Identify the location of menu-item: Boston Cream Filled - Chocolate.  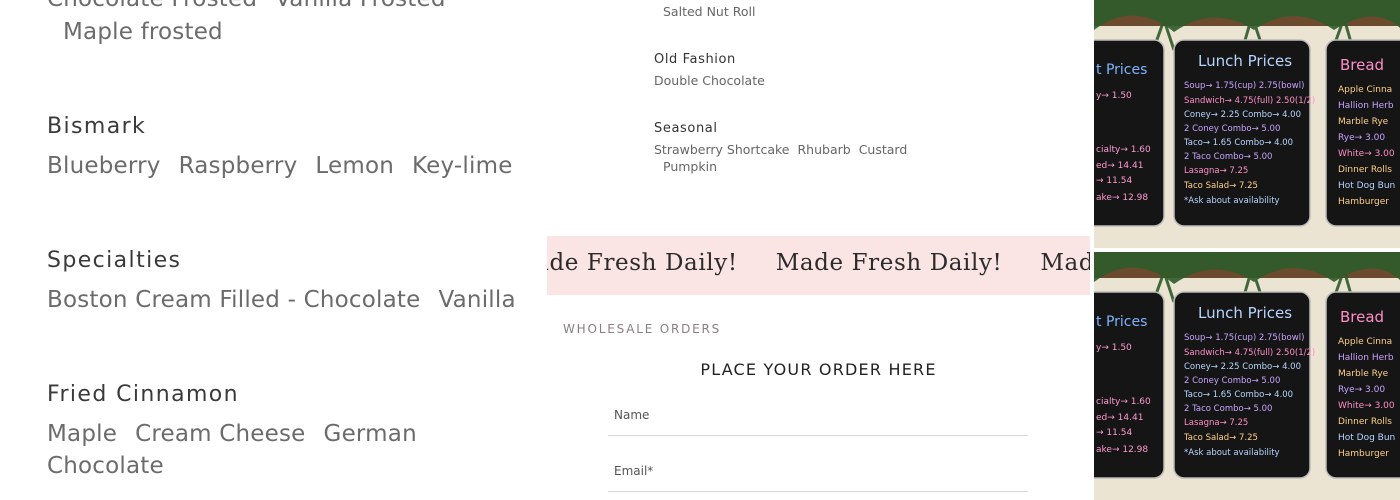
(234, 300).